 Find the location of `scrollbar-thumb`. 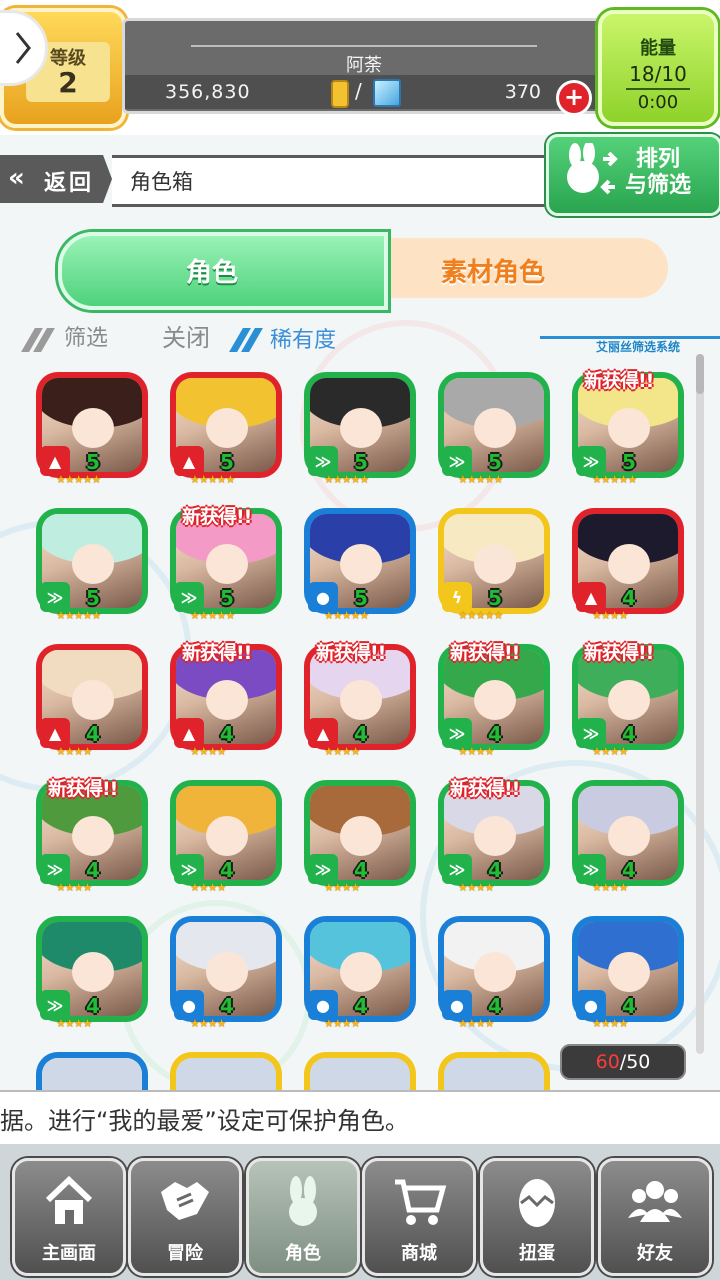

scrollbar-thumb is located at coordinates (700, 374).